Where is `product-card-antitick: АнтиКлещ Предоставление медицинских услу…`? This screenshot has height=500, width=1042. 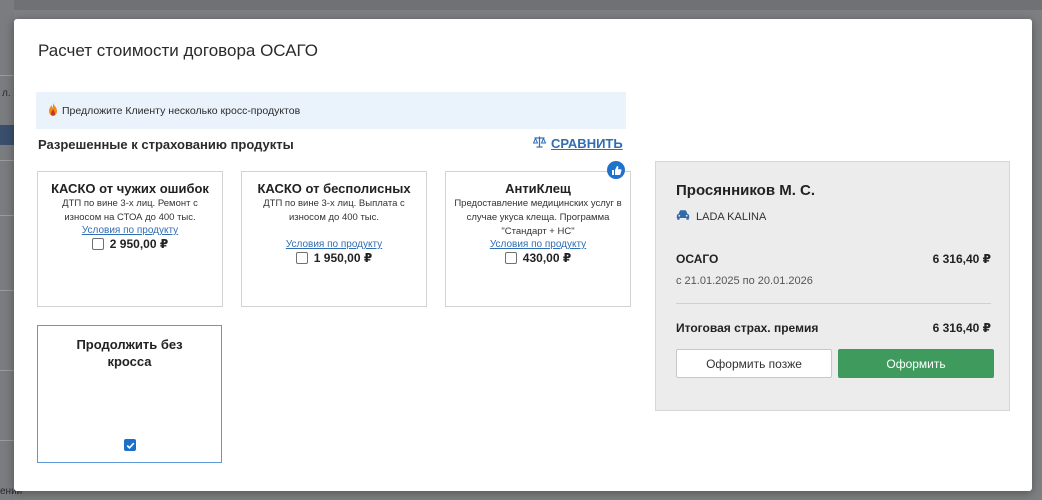 product-card-antitick: АнтиКлещ Предоставление медицинских услу… is located at coordinates (538, 239).